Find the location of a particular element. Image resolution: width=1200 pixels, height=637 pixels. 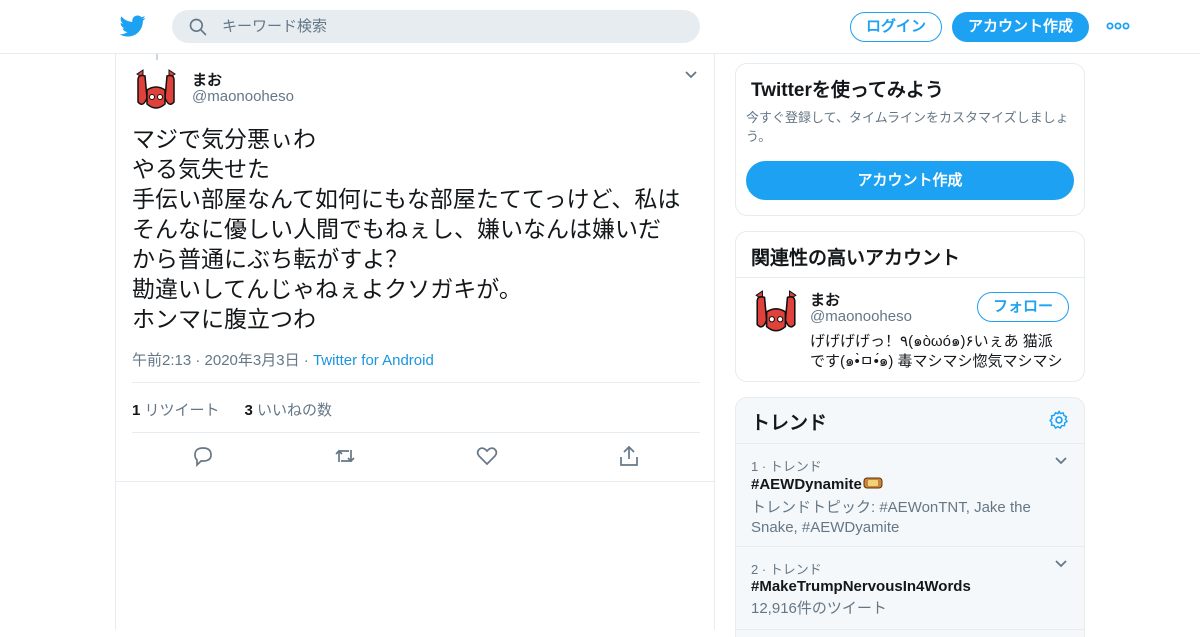

tweet-actions is located at coordinates (416, 457).